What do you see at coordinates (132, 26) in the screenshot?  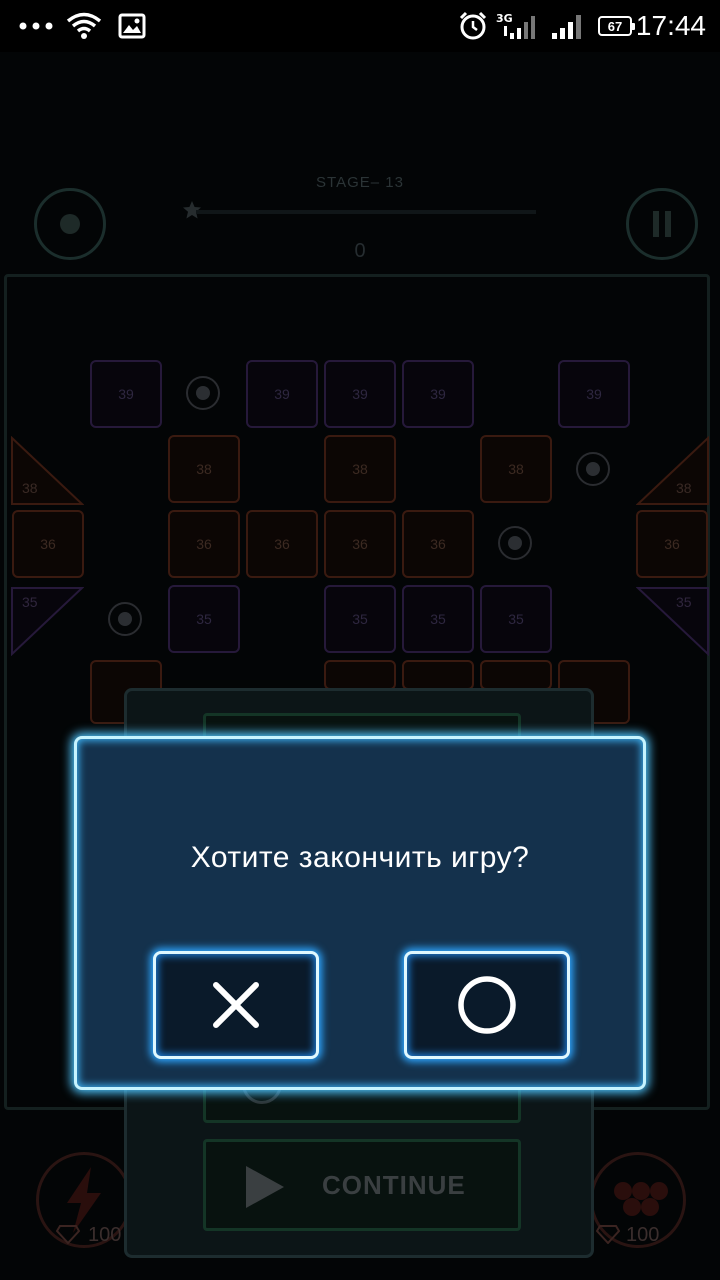 I see `image-notification-icon` at bounding box center [132, 26].